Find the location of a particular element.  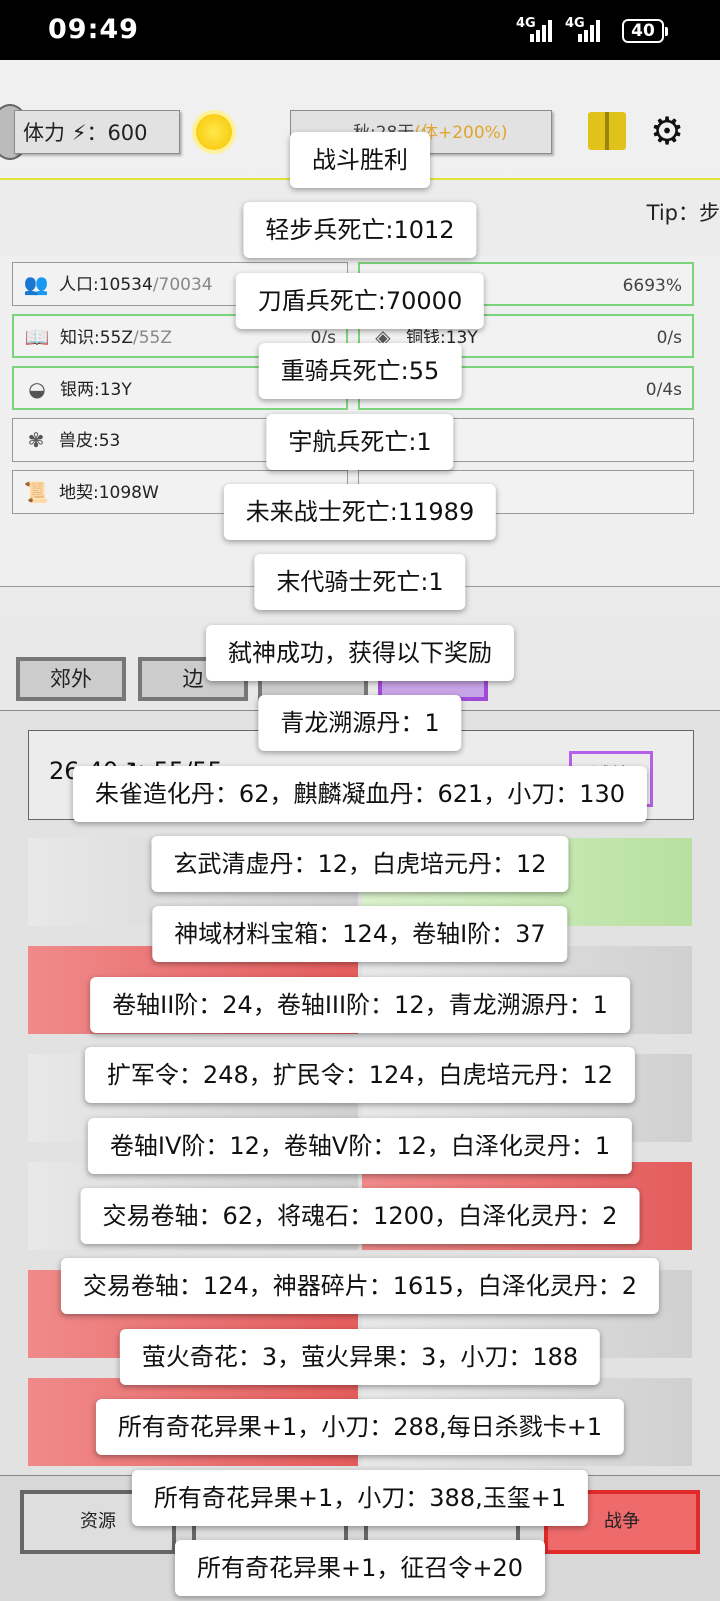

ingot-icon: ◒ is located at coordinates (37, 389).